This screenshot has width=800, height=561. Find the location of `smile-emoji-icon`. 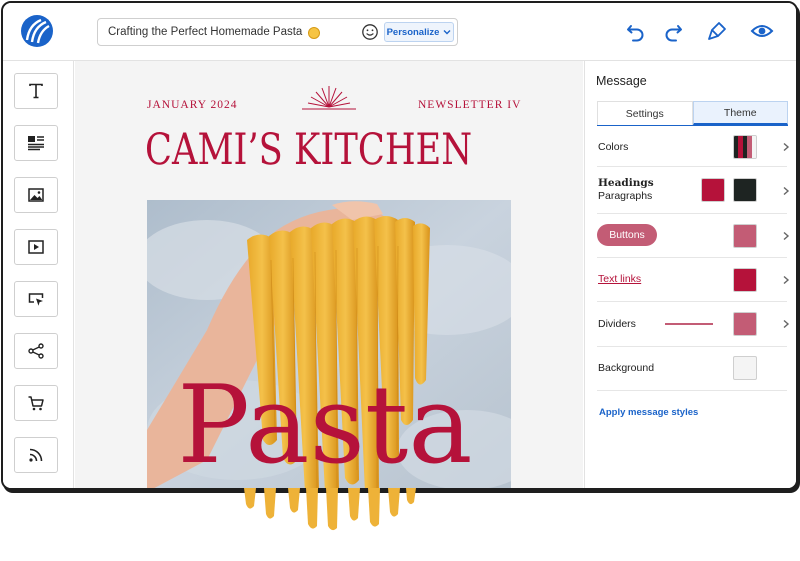

smile-emoji-icon is located at coordinates (314, 33).